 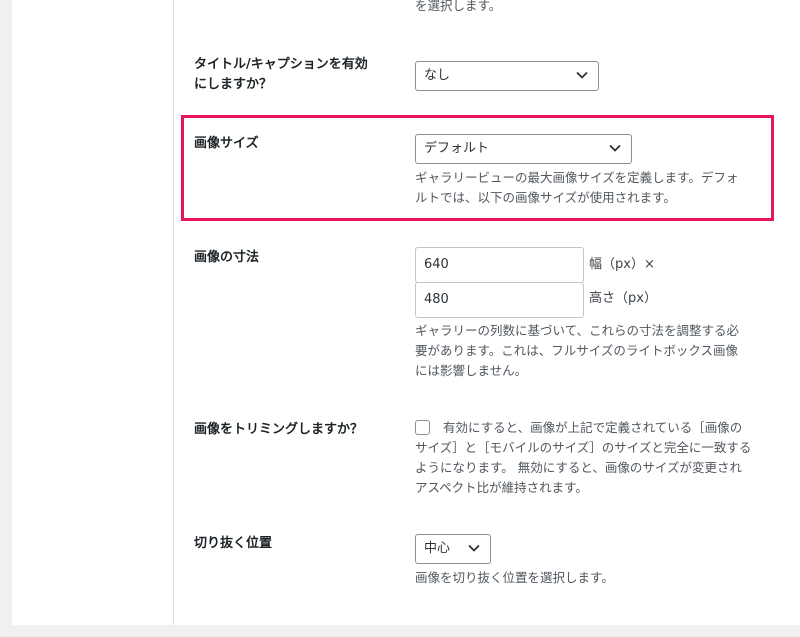 What do you see at coordinates (523, 149) in the screenshot?
I see `image-size-select: デフォルト` at bounding box center [523, 149].